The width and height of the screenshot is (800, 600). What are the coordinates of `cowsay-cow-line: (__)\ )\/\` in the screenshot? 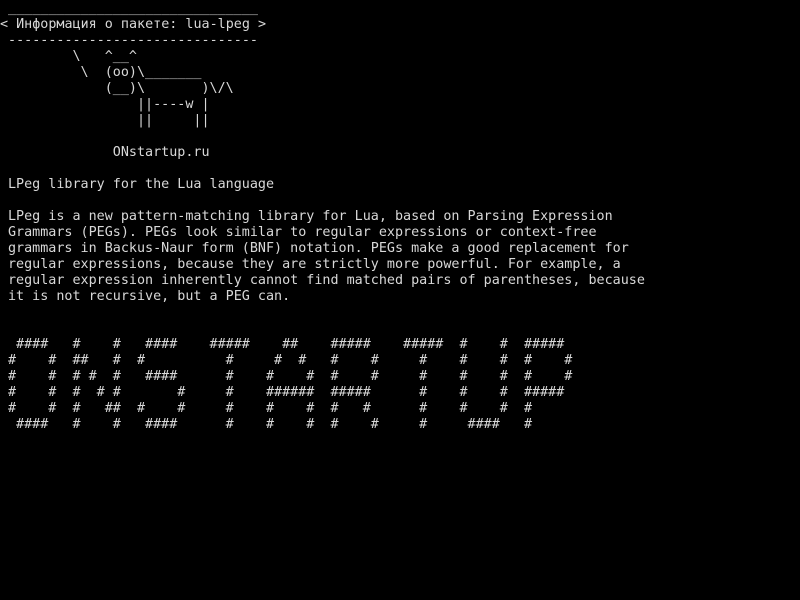 It's located at (121, 88).